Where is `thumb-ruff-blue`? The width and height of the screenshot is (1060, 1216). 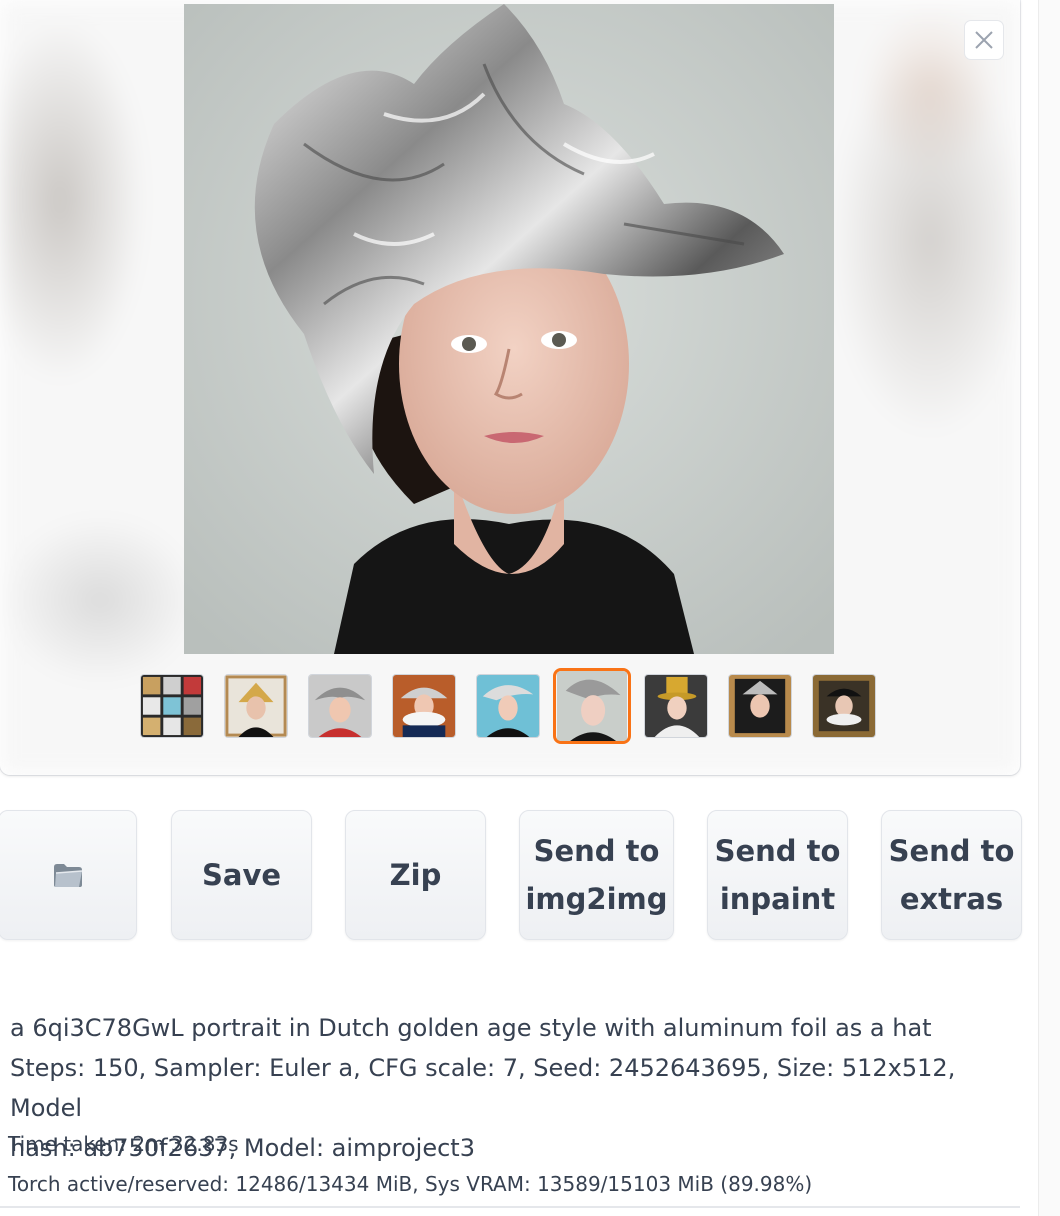 thumb-ruff-blue is located at coordinates (424, 706).